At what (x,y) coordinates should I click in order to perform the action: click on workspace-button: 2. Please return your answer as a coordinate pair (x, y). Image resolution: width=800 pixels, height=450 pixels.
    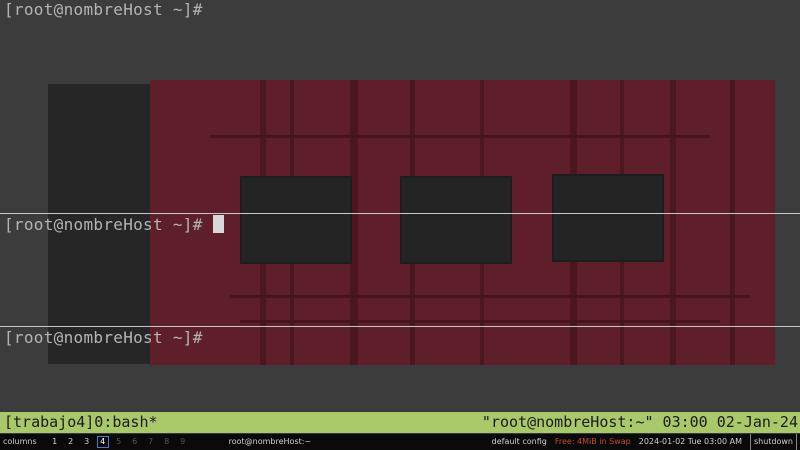
    Looking at the image, I should click on (71, 442).